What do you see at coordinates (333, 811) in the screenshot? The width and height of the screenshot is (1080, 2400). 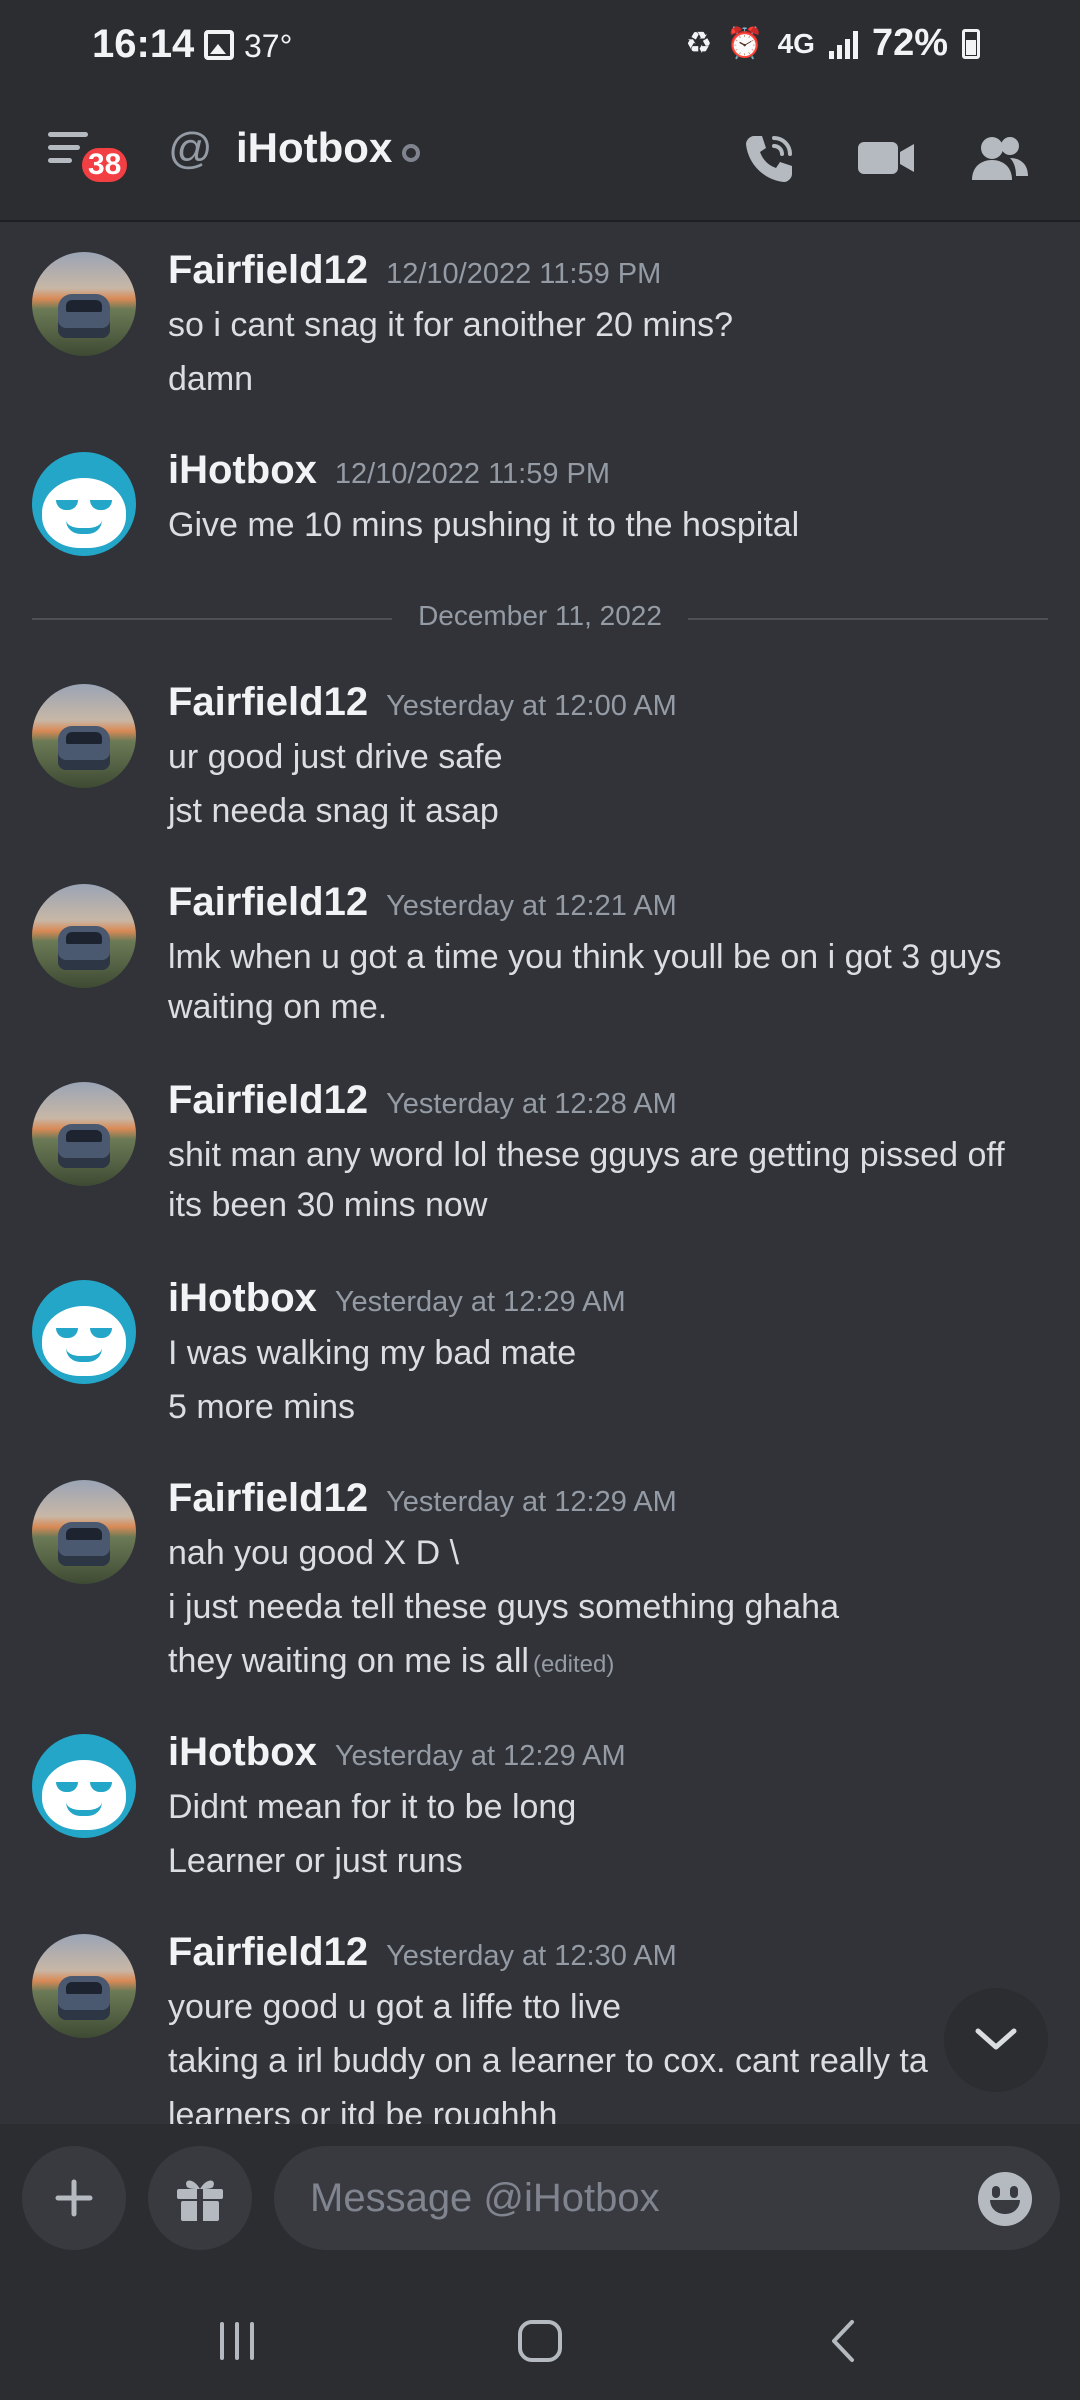 I see `message-text: jst needa snag it asap` at bounding box center [333, 811].